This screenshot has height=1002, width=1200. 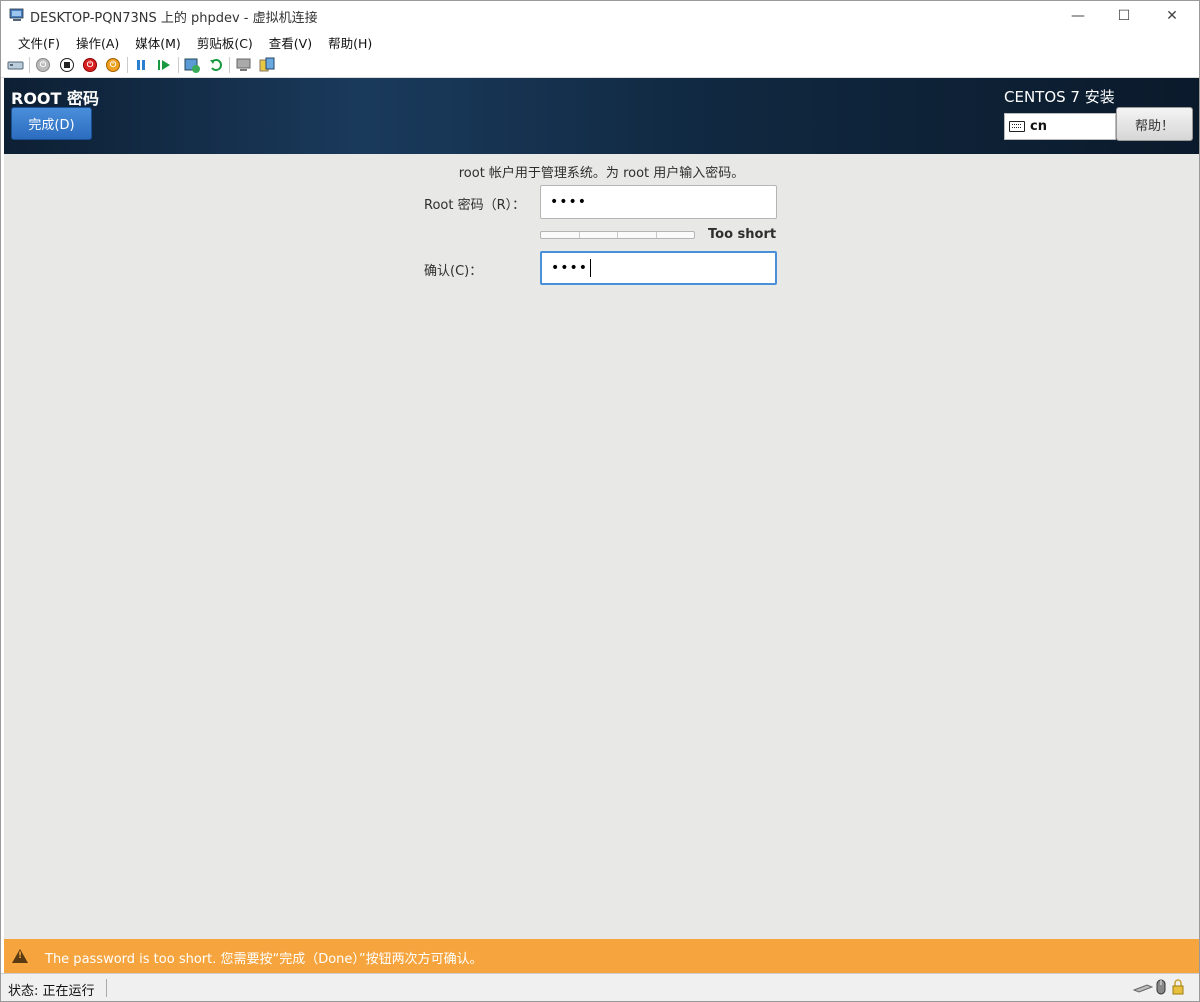 I want to click on vm-connection-icon, so click(x=16, y=14).